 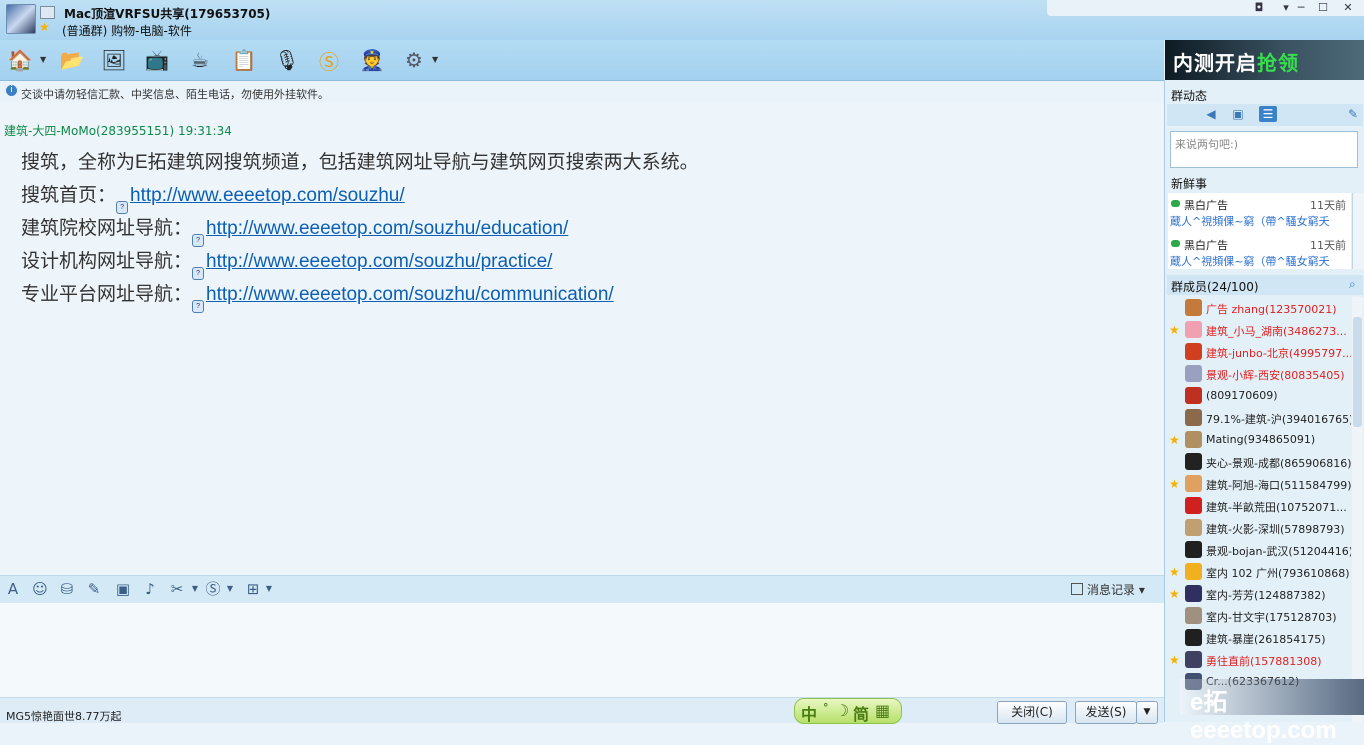 I want to click on member-item: ★ 室内 102 广州(793610868), so click(x=1258, y=572).